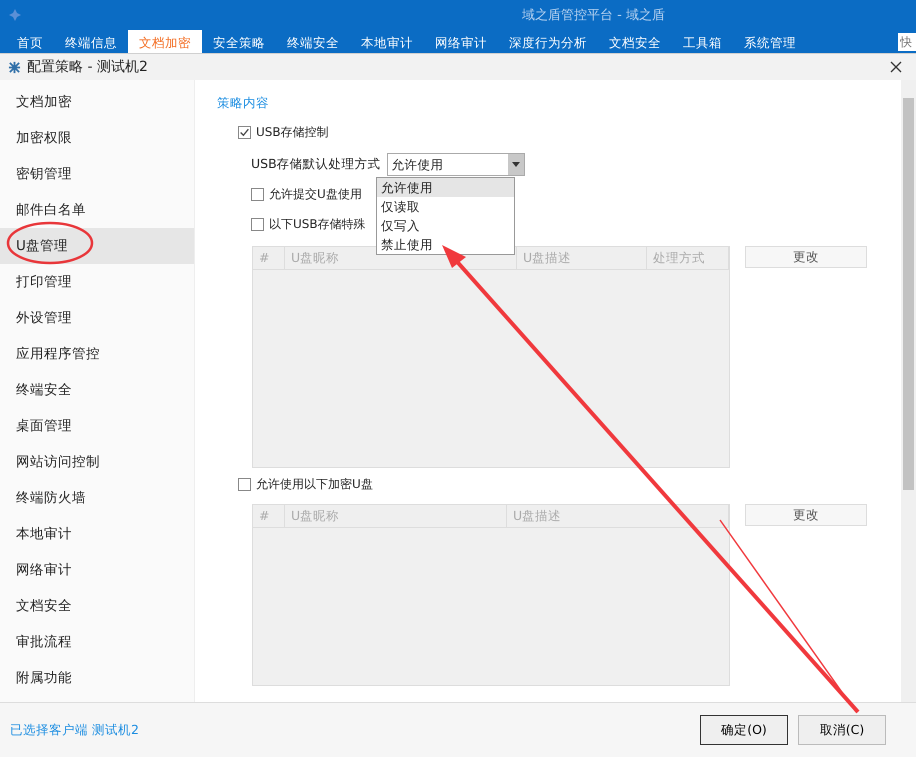 The width and height of the screenshot is (916, 757). I want to click on column-header: U盘昵称, so click(396, 516).